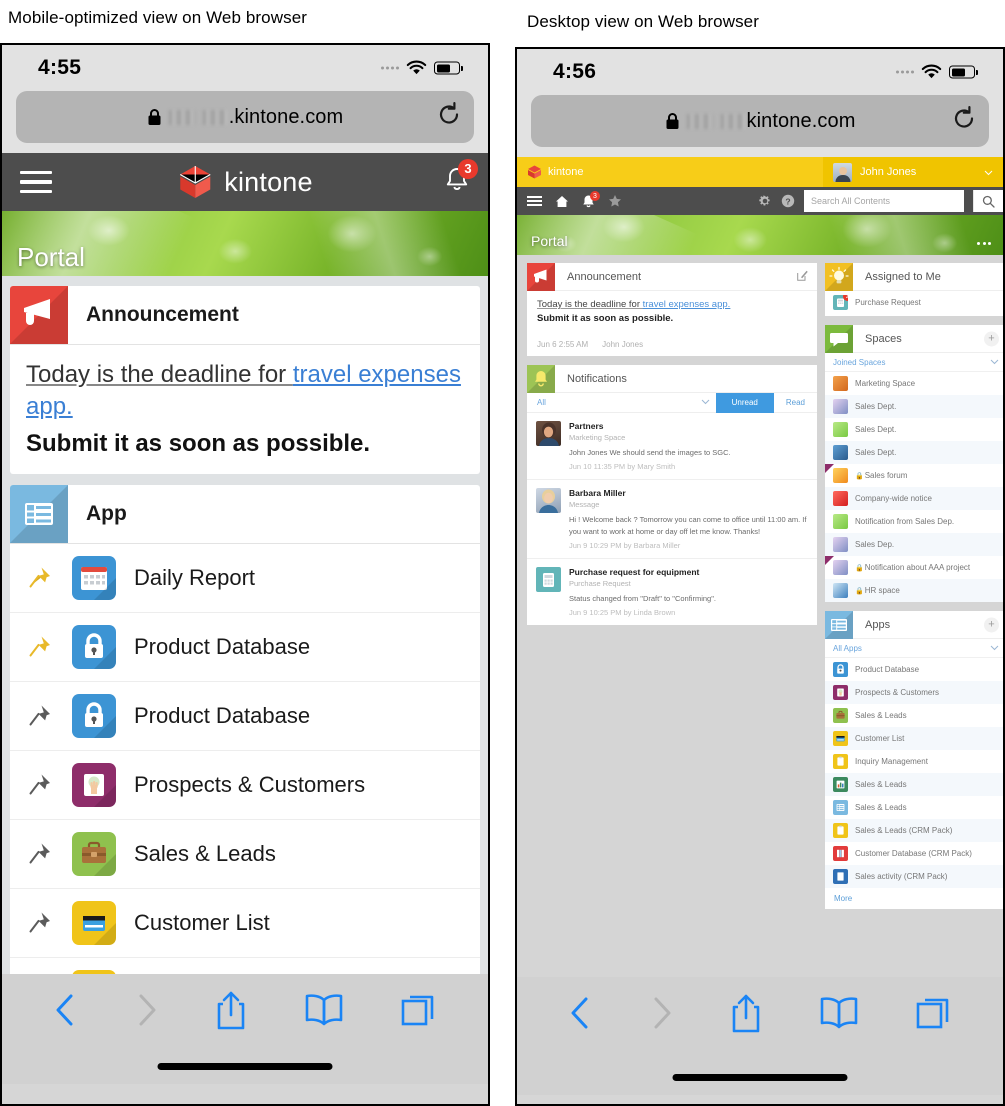  I want to click on list-icon, so click(840, 807).